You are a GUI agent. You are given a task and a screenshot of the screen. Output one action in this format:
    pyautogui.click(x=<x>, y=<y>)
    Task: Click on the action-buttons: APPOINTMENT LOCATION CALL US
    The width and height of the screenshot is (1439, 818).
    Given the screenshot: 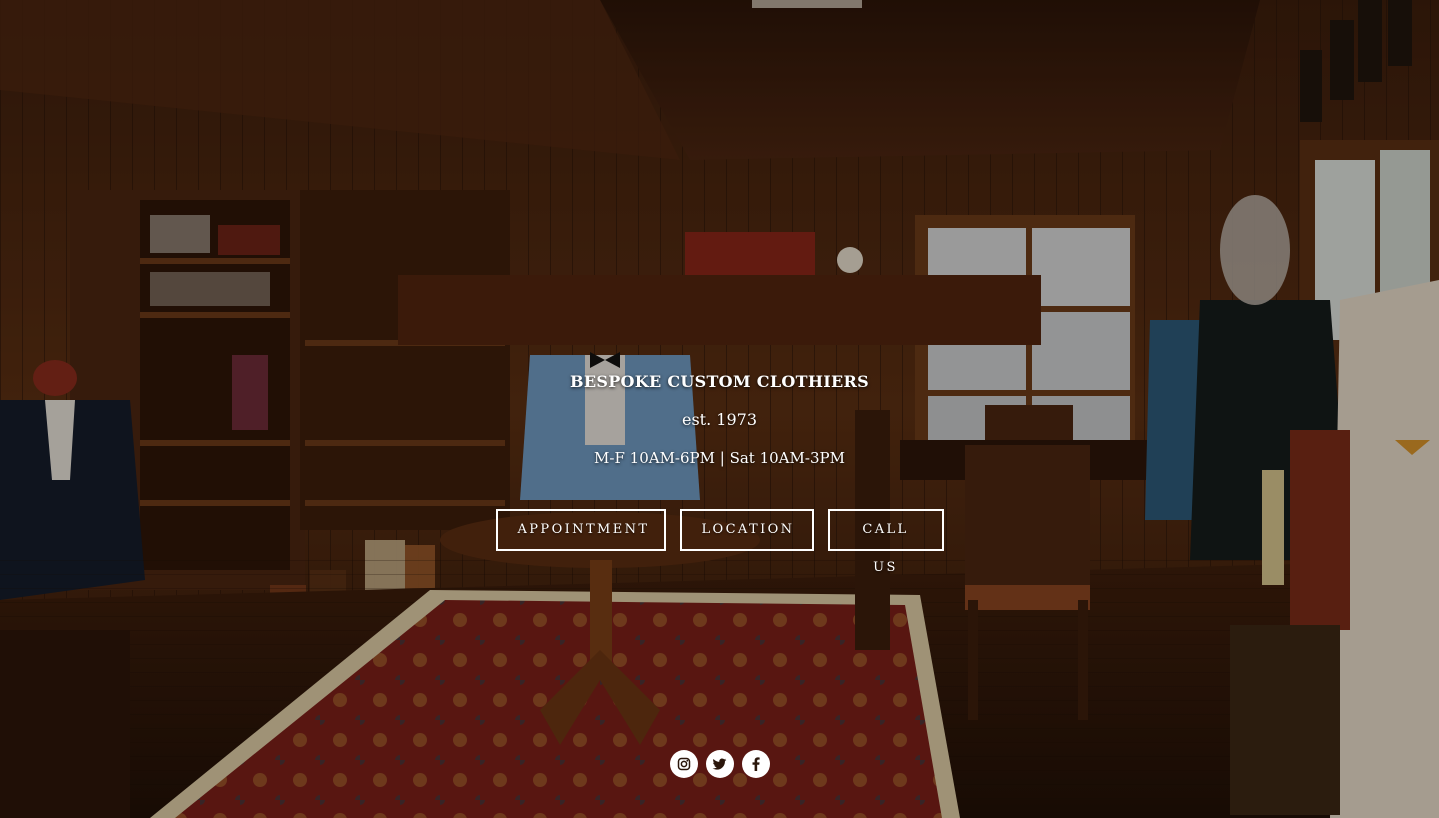 What is the action you would take?
    pyautogui.click(x=719, y=542)
    